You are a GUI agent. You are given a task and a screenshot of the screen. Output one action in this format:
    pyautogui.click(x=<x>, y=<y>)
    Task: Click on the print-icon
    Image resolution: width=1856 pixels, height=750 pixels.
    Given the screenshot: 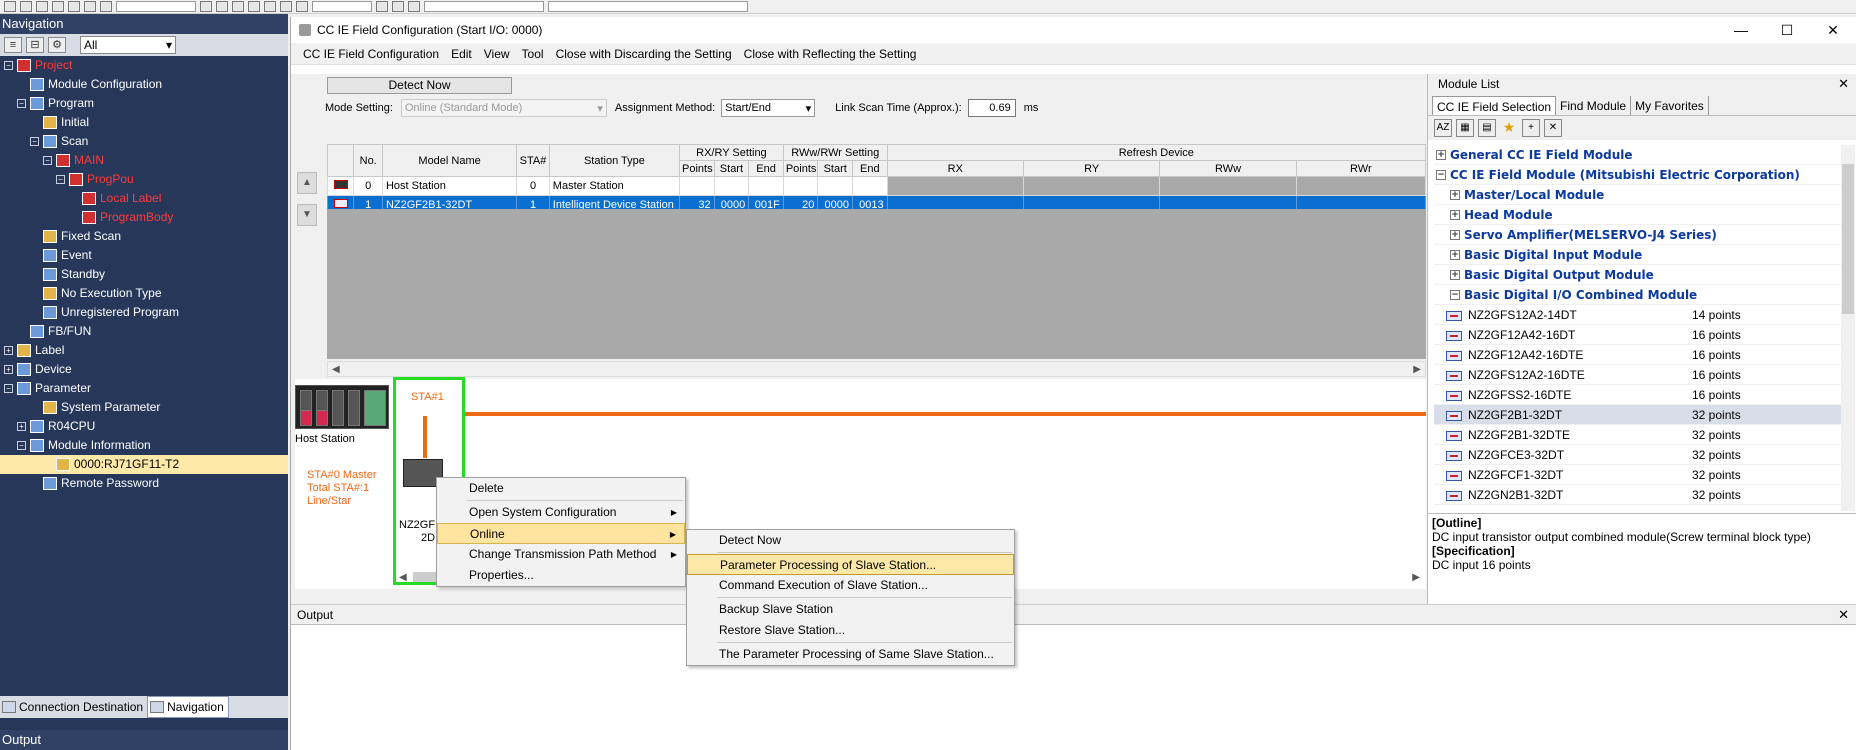 What is the action you would take?
    pyautogui.click(x=58, y=6)
    